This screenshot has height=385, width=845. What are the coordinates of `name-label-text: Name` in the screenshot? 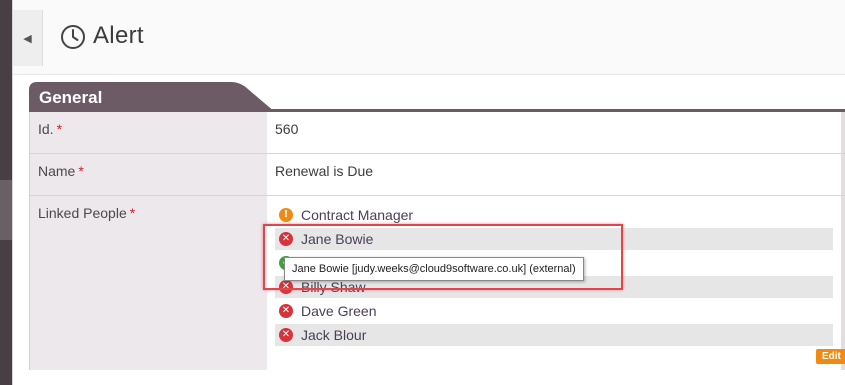 It's located at (57, 171).